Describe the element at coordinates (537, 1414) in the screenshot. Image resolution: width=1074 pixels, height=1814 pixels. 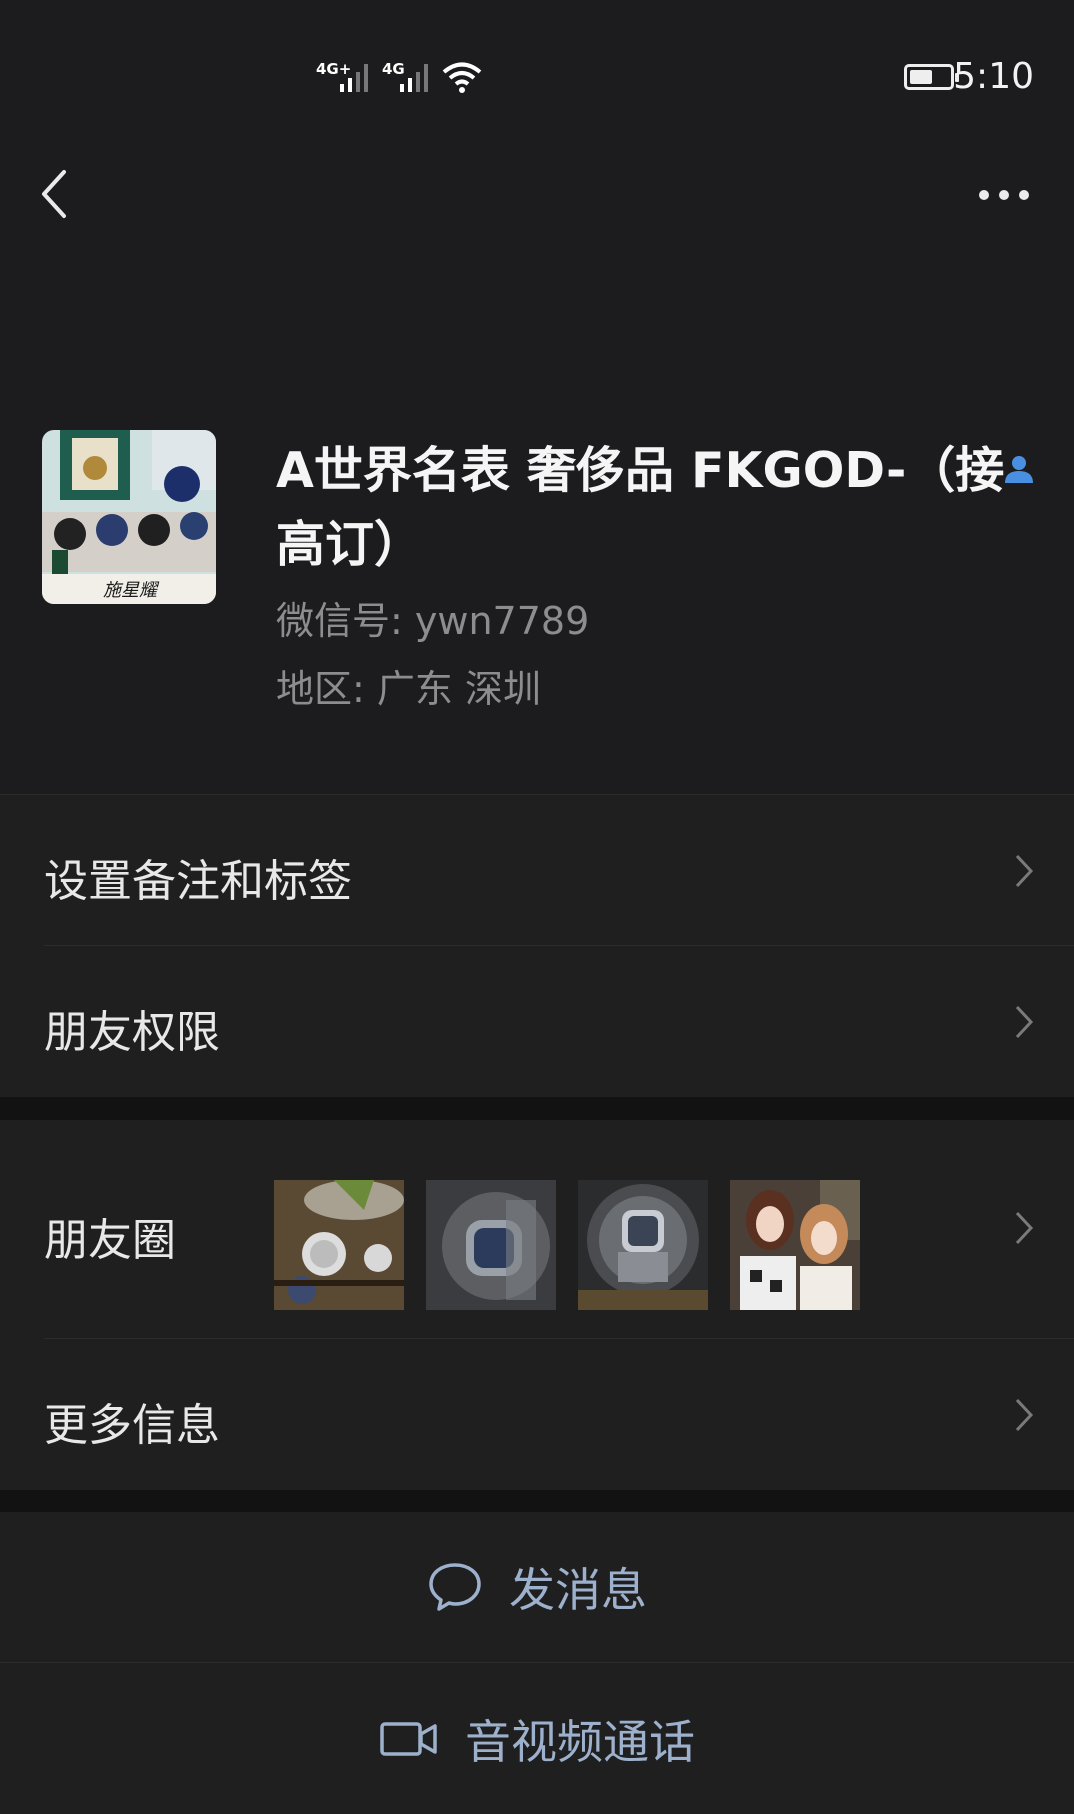
I see `more-info-cell: 更多信息` at that location.